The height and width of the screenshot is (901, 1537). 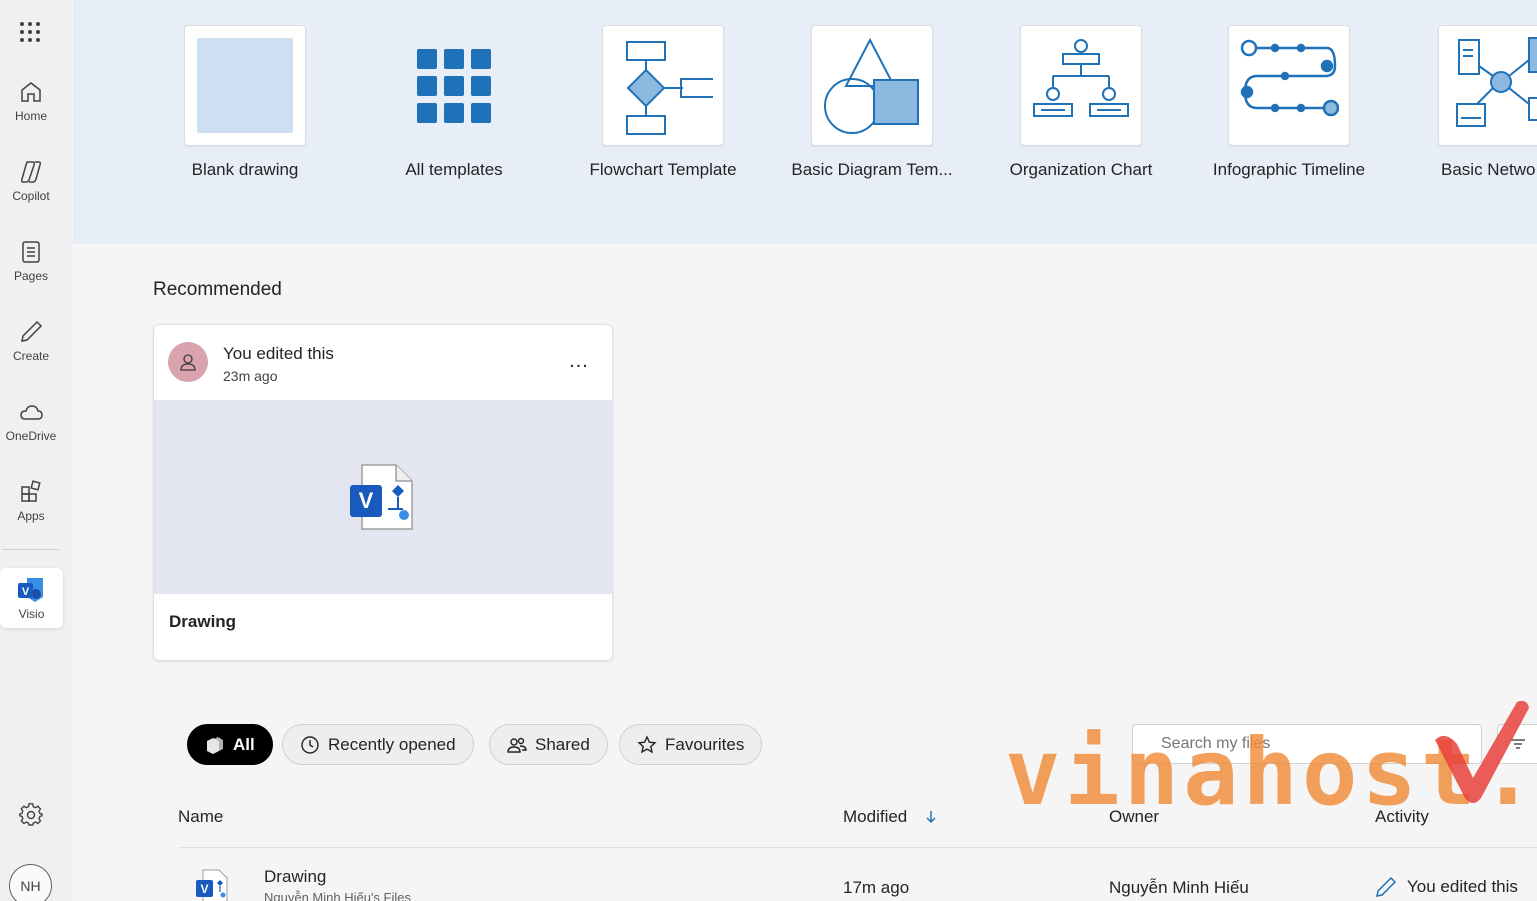 I want to click on recommended-heading: Recommended, so click(x=217, y=289).